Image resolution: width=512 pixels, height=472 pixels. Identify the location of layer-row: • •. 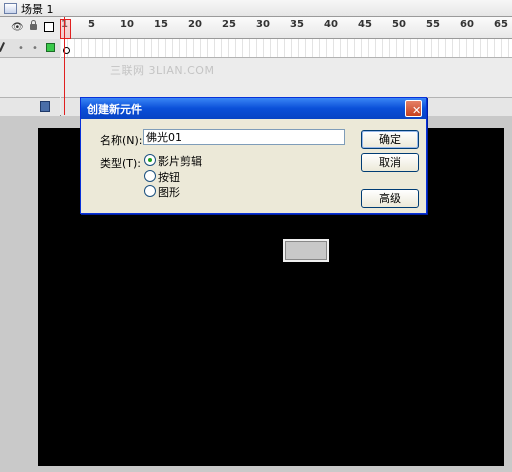
(30, 48).